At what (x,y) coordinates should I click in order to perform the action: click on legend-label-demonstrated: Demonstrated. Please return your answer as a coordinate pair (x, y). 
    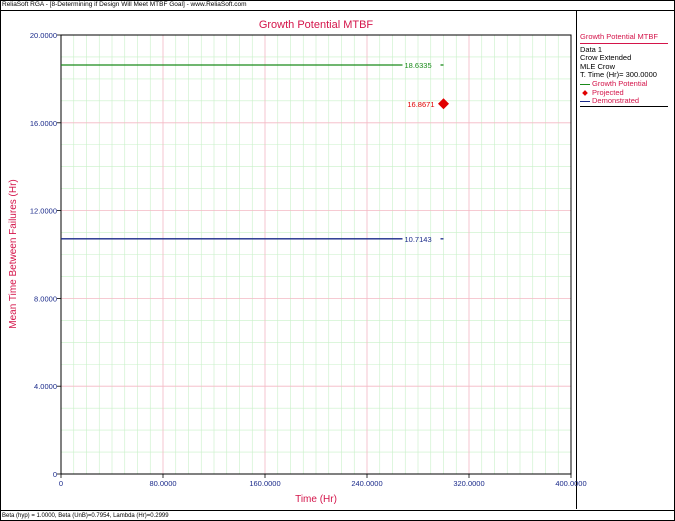
    Looking at the image, I should click on (616, 101).